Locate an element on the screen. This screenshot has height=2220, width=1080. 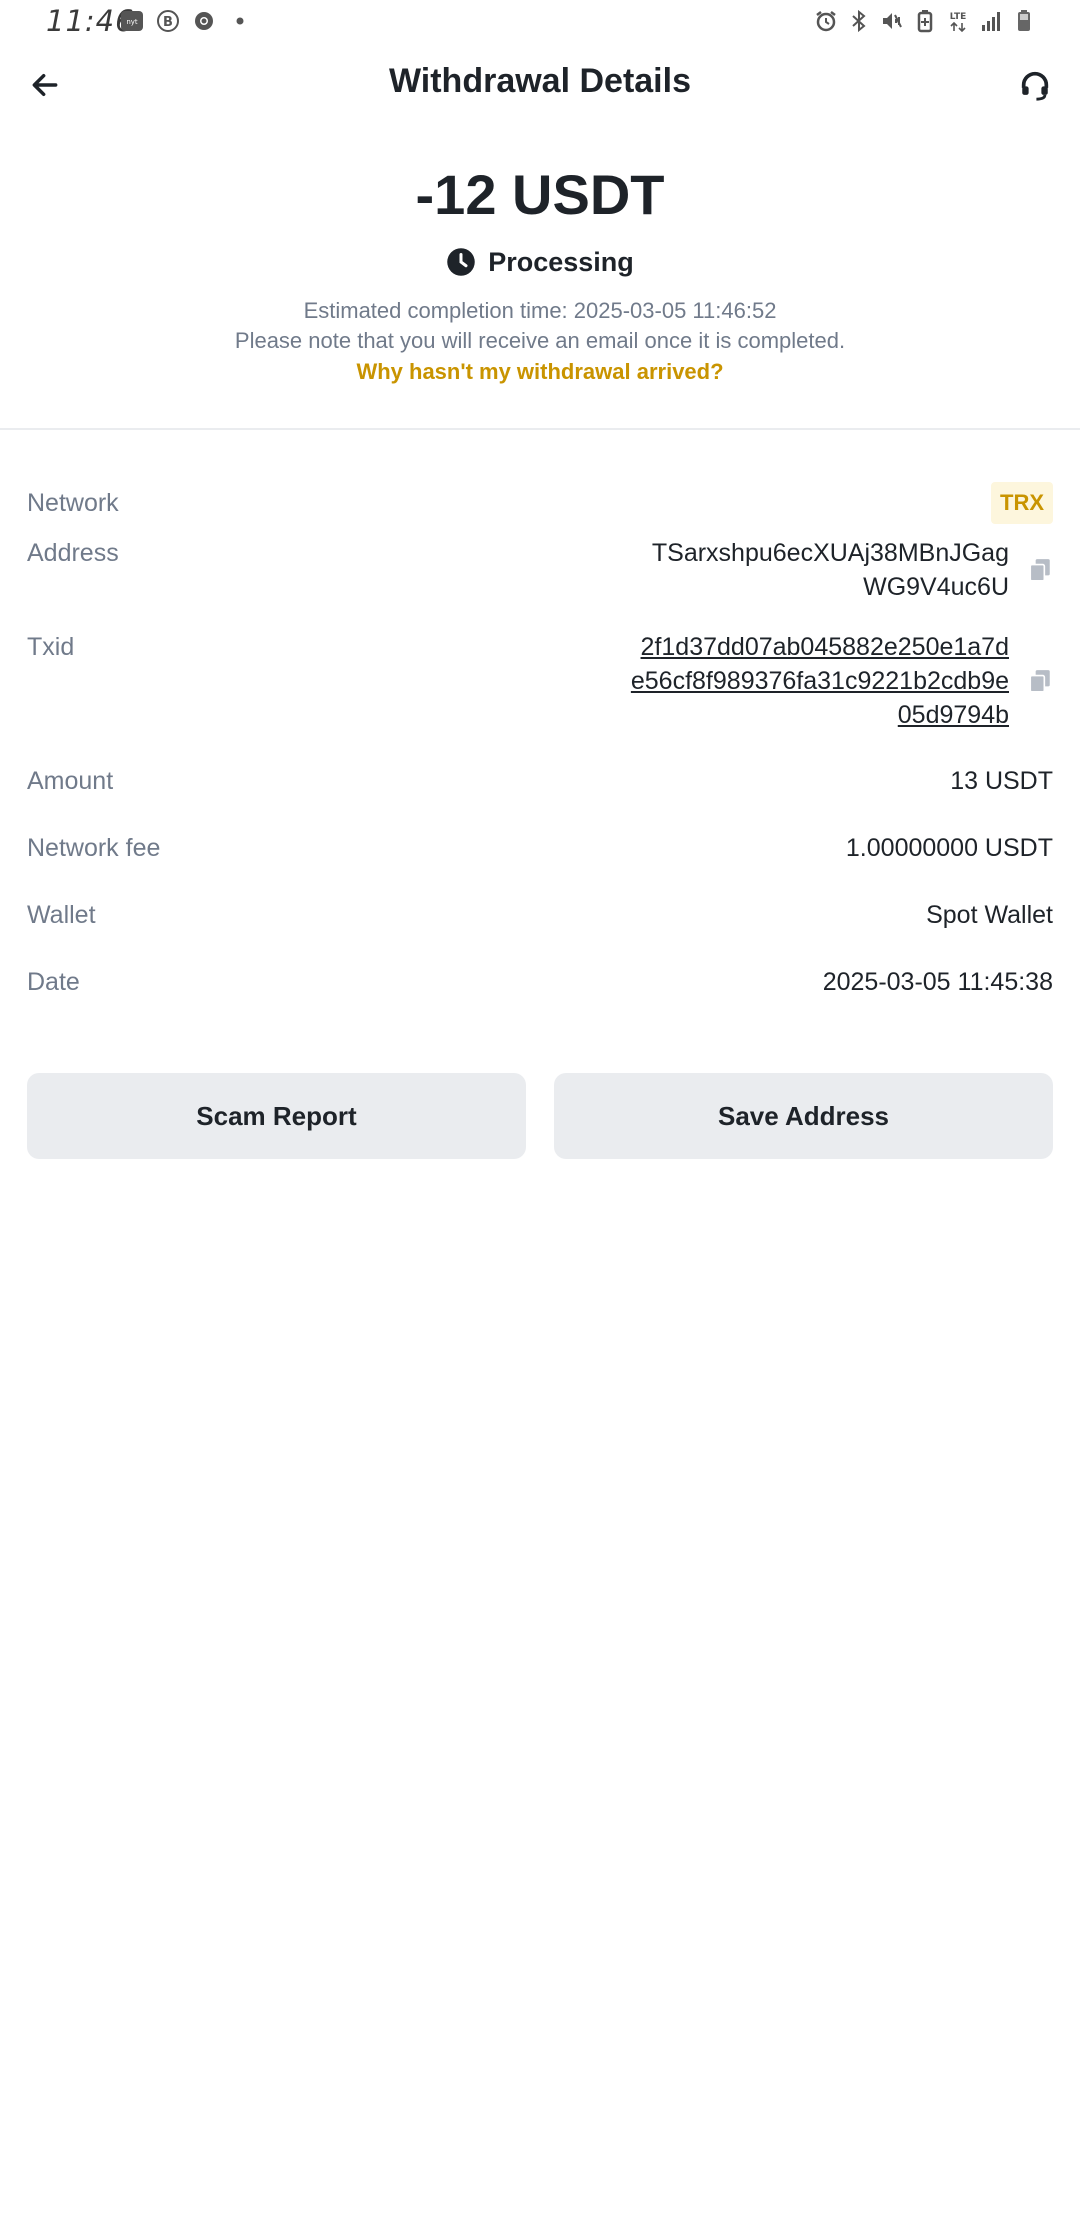
status-bar: 11:46 nyt B LTE is located at coordinates (540, 22).